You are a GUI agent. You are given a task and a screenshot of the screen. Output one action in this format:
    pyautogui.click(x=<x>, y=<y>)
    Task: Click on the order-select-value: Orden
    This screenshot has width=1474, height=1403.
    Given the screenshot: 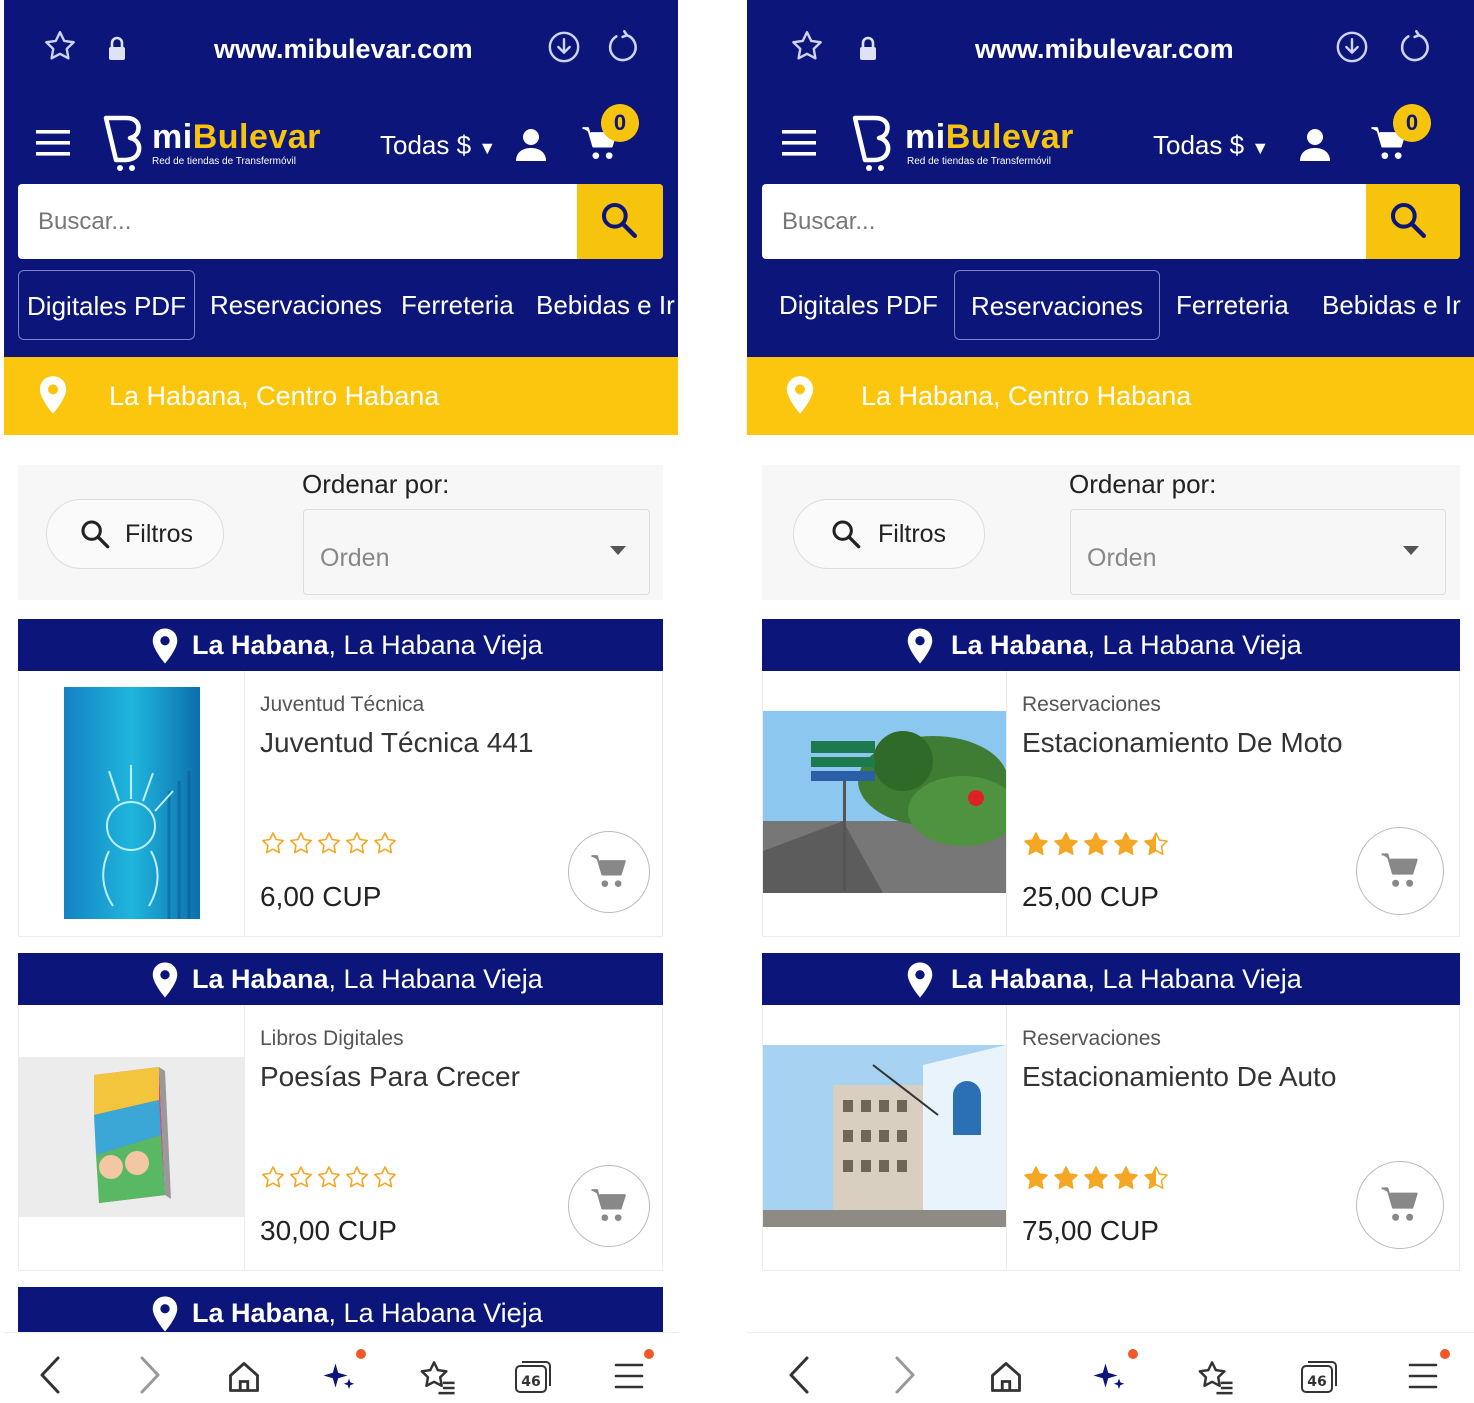 What is the action you would take?
    pyautogui.click(x=355, y=558)
    